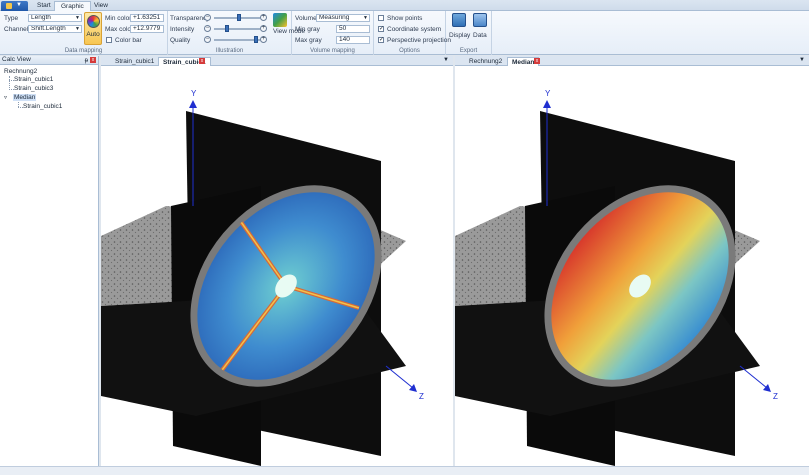 The height and width of the screenshot is (475, 809). I want to click on max-gray-input: 140, so click(353, 40).